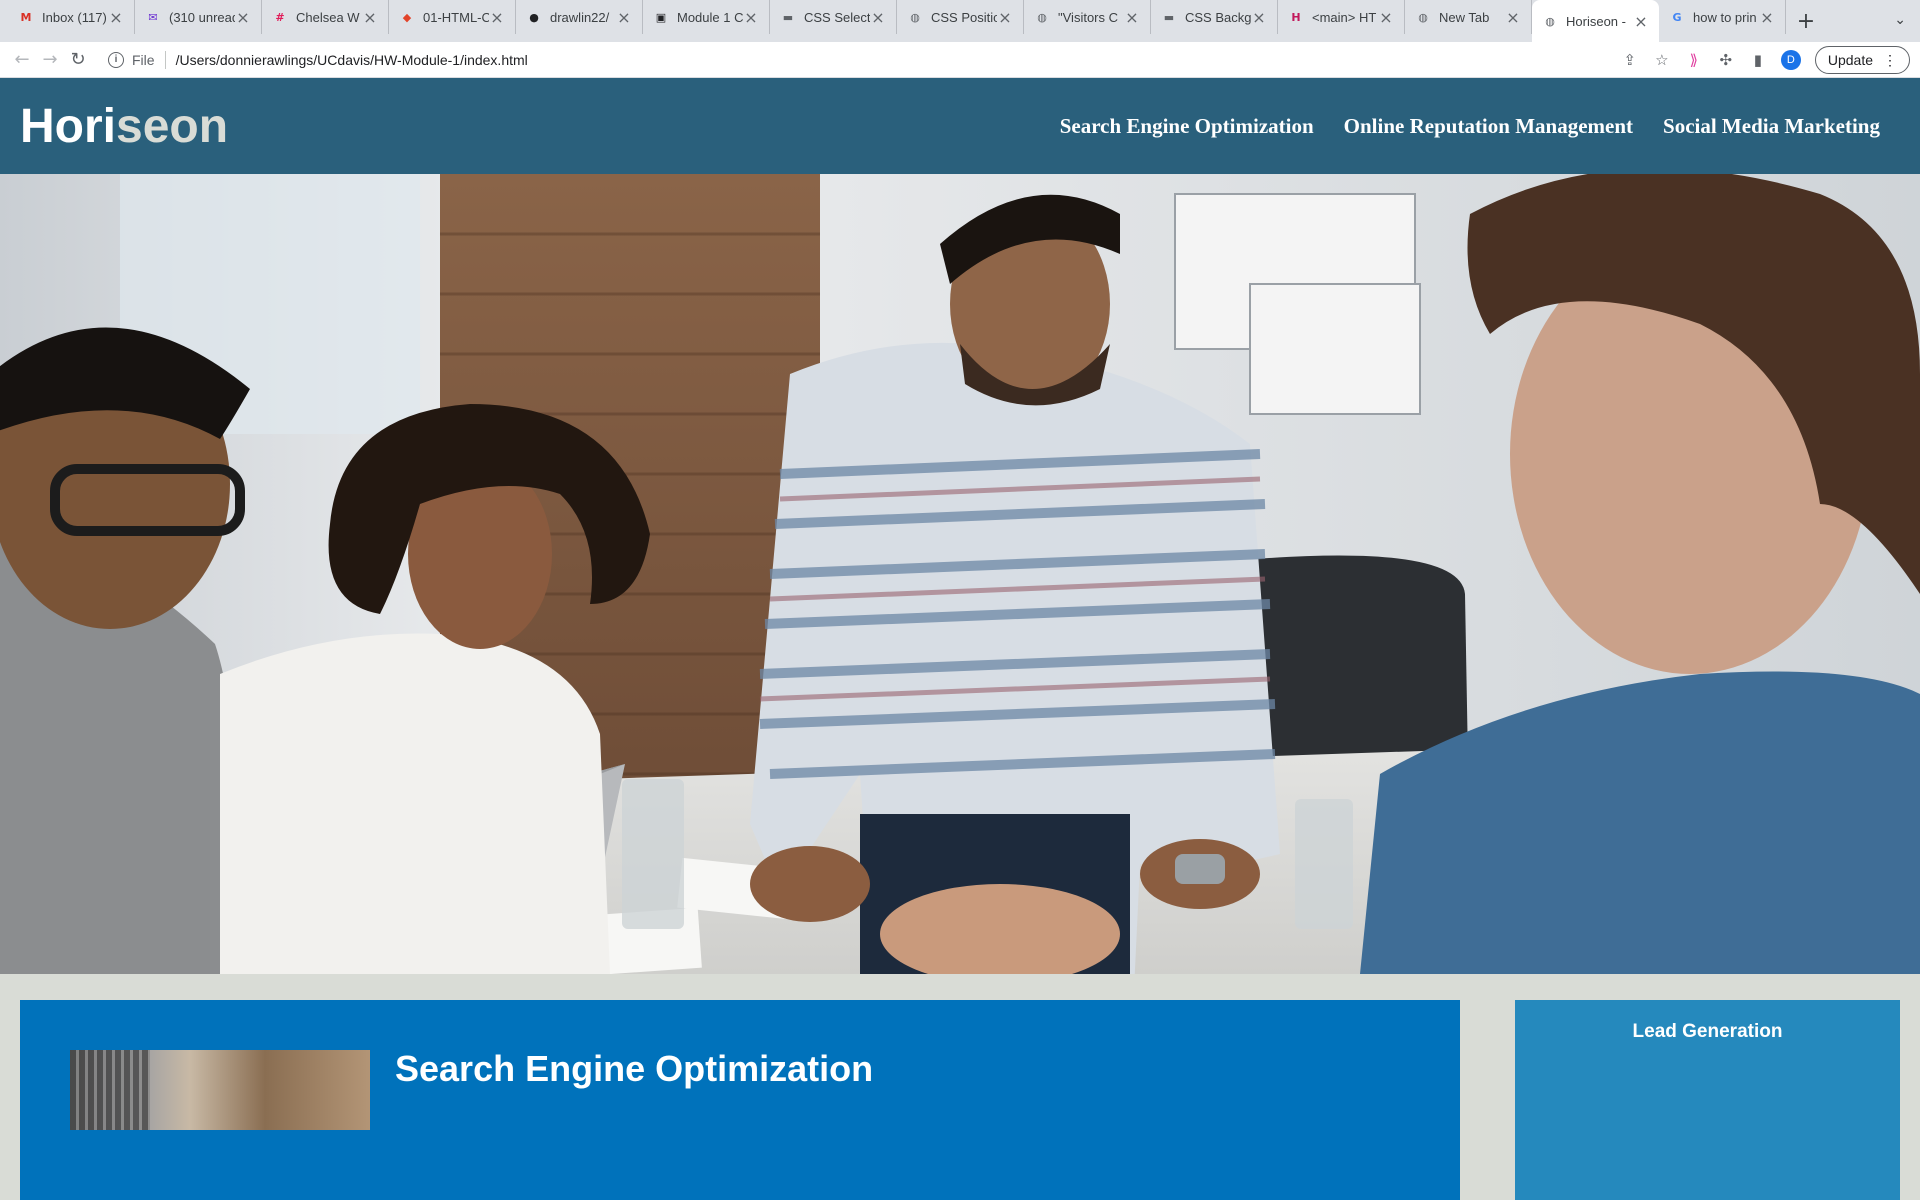 Image resolution: width=1920 pixels, height=1200 pixels. What do you see at coordinates (1806, 21) in the screenshot?
I see `new-tab-button: +` at bounding box center [1806, 21].